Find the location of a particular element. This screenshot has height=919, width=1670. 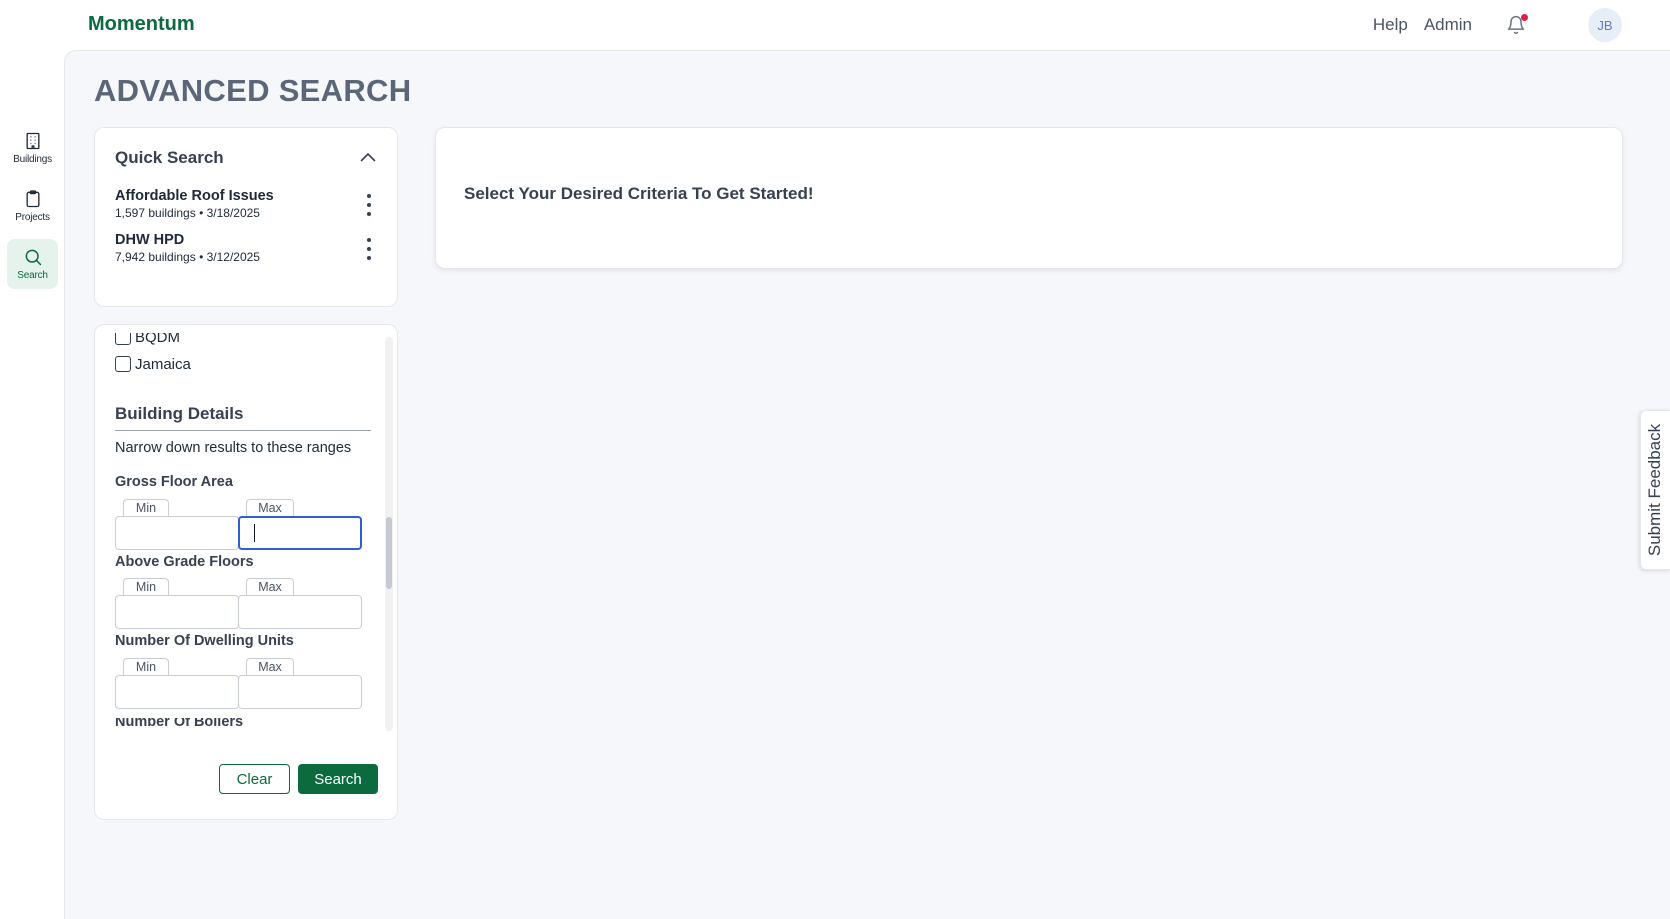

checkbox-label: Jamaica is located at coordinates (163, 364).